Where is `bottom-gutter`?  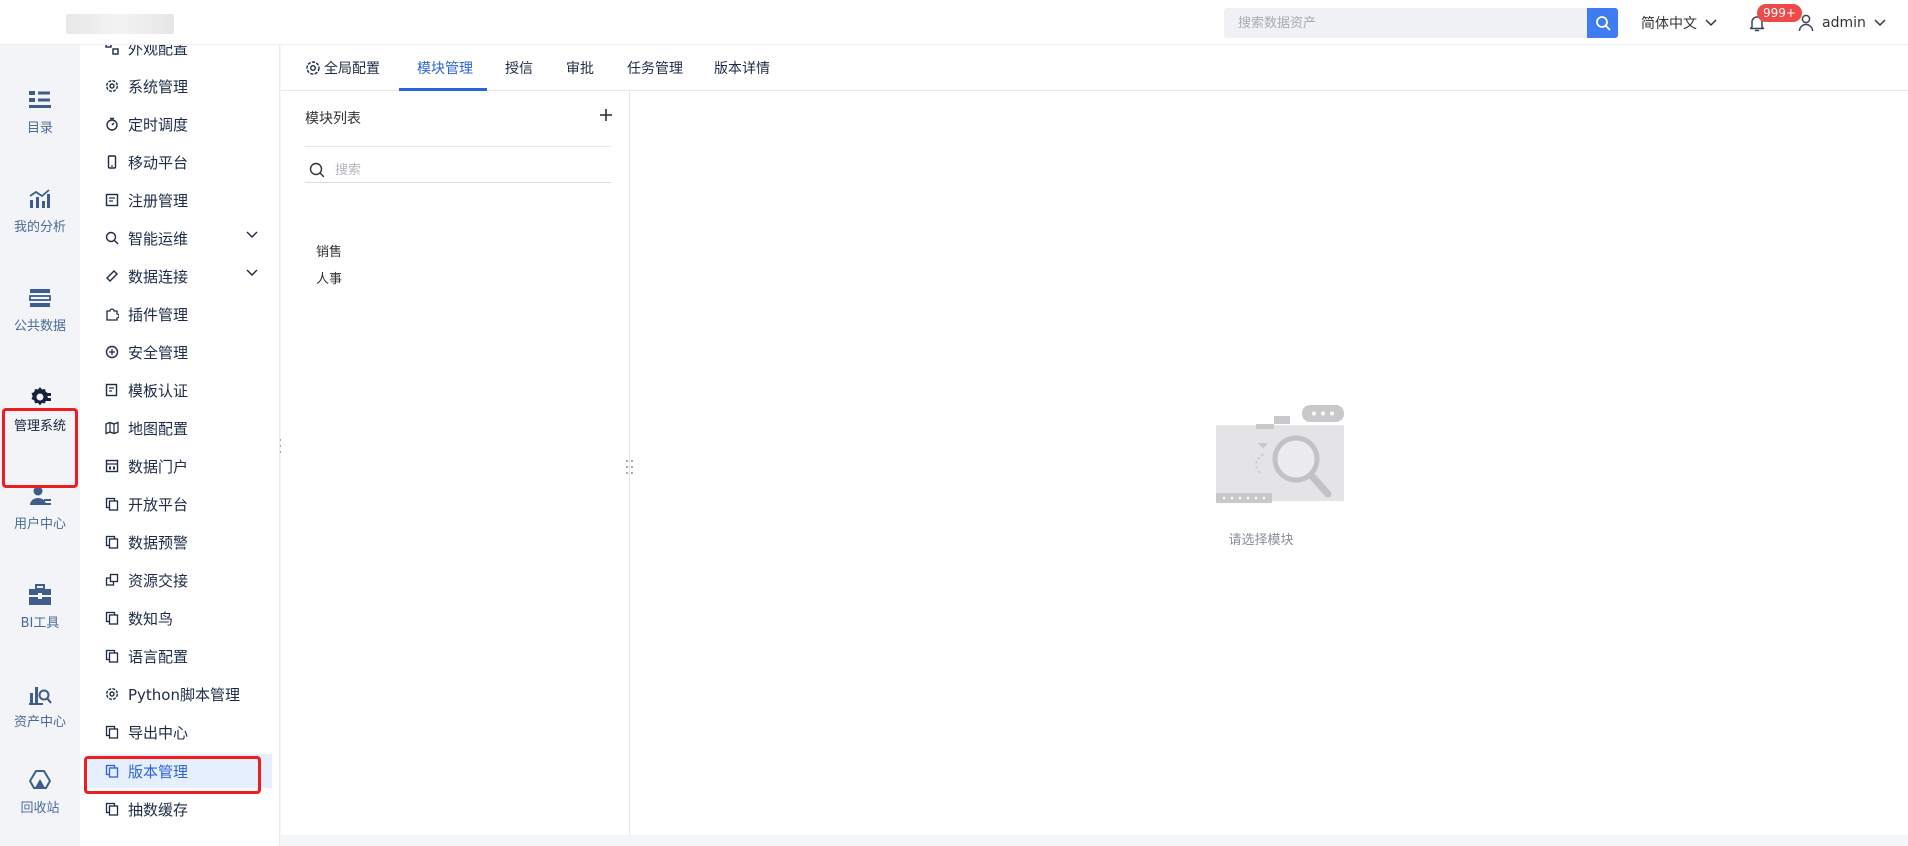 bottom-gutter is located at coordinates (1094, 840).